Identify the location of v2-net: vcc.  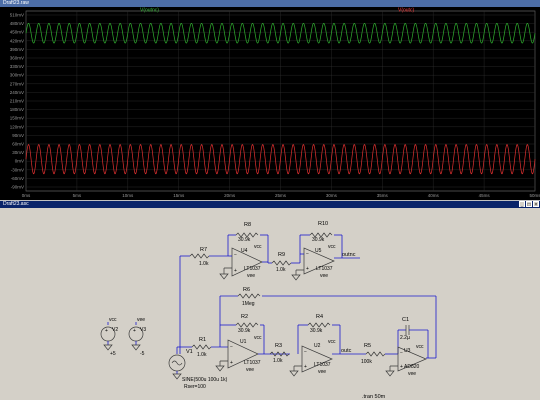
(113, 320).